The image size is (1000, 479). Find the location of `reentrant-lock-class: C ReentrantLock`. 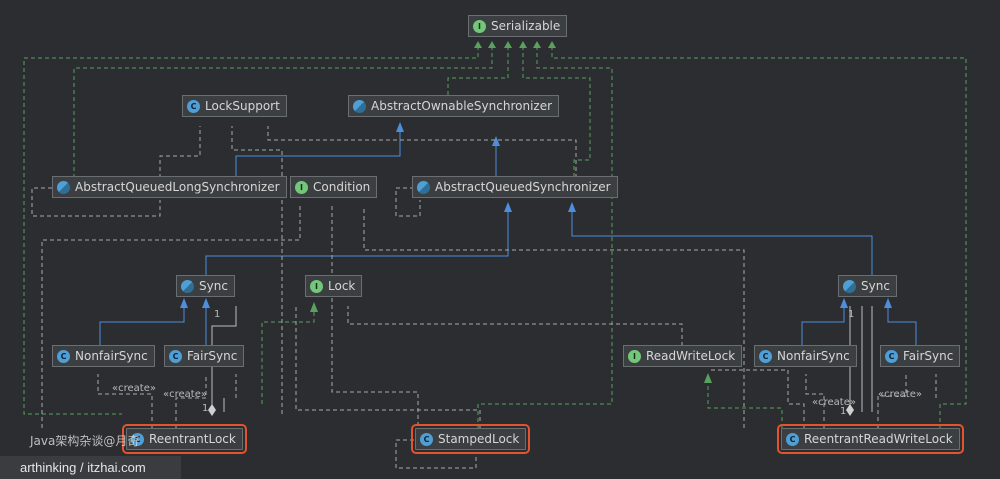

reentrant-lock-class: C ReentrantLock is located at coordinates (184, 439).